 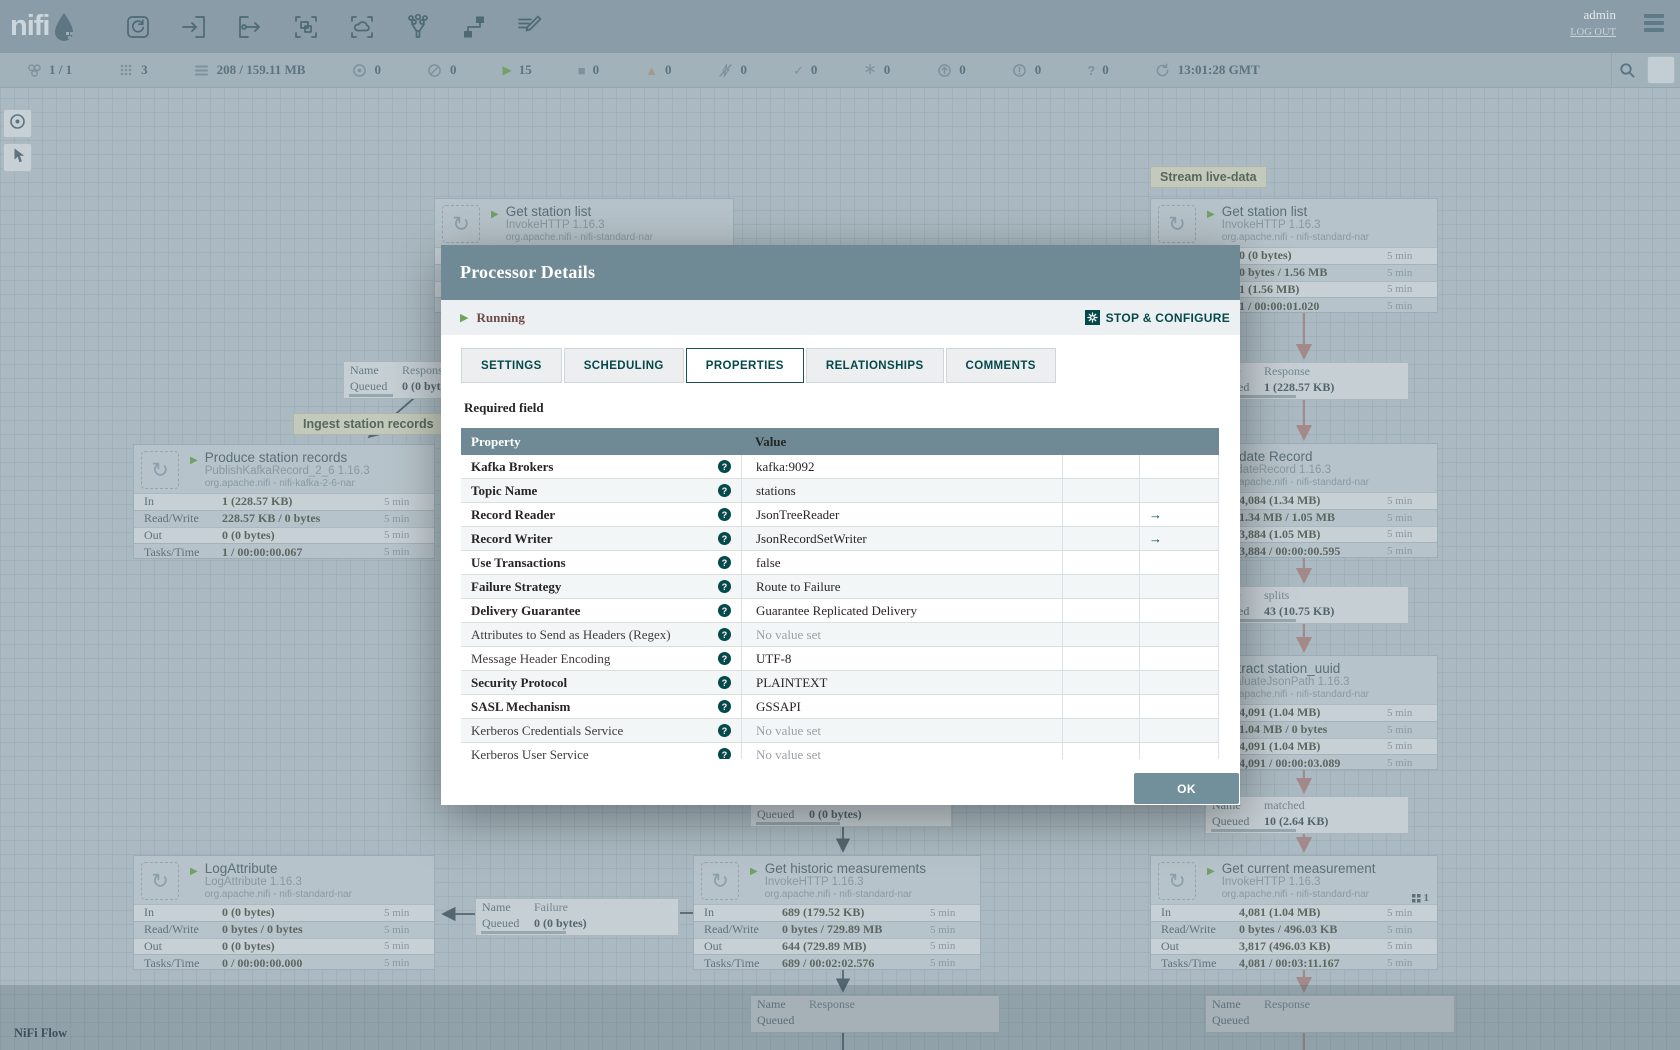 I want to click on current-user: admin, so click(x=1600, y=14).